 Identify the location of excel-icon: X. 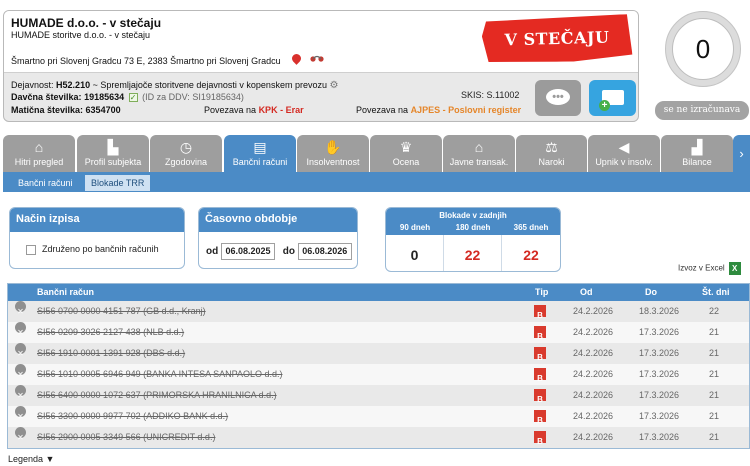
(734, 268).